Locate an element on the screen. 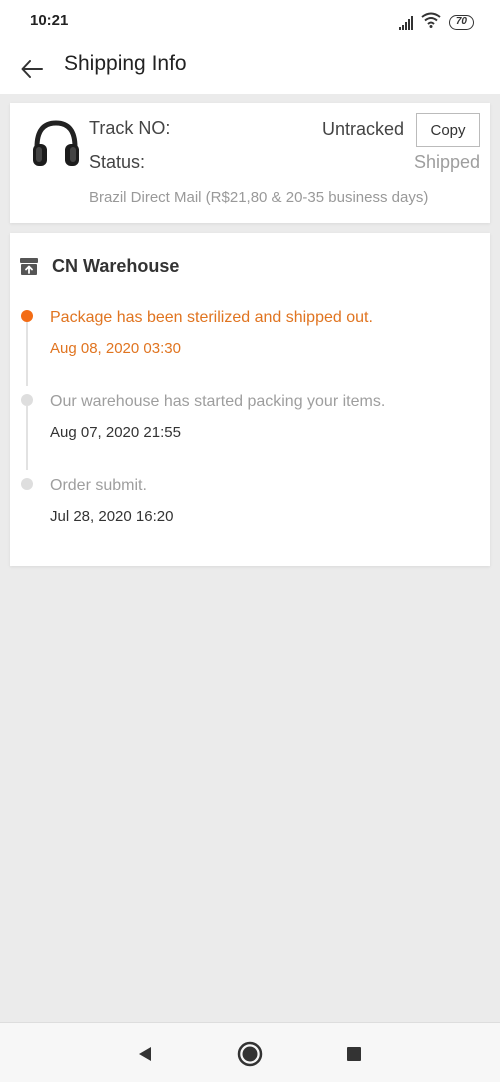  battery-indicator: 70 is located at coordinates (461, 22).